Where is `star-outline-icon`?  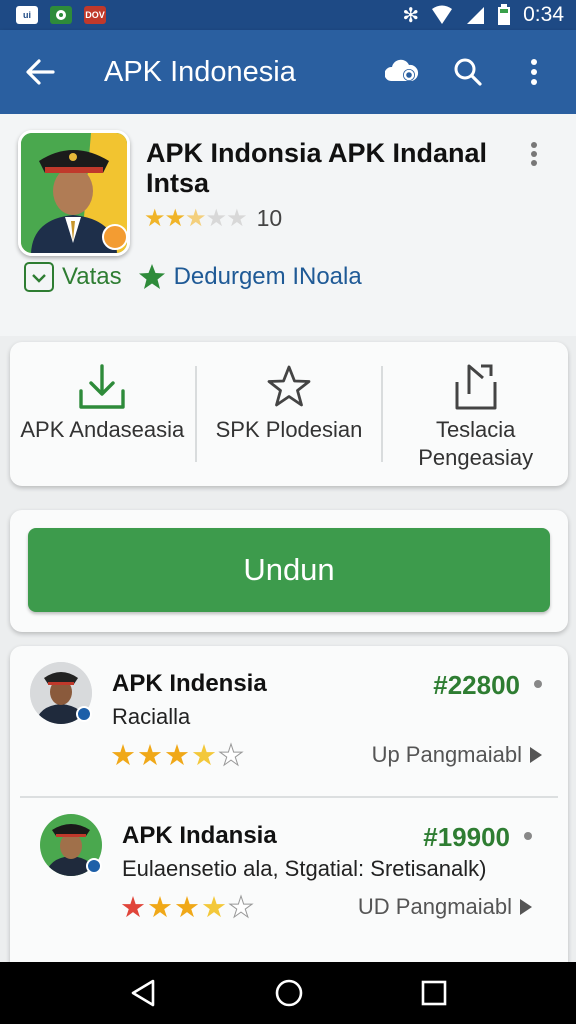
star-outline-icon is located at coordinates (289, 386).